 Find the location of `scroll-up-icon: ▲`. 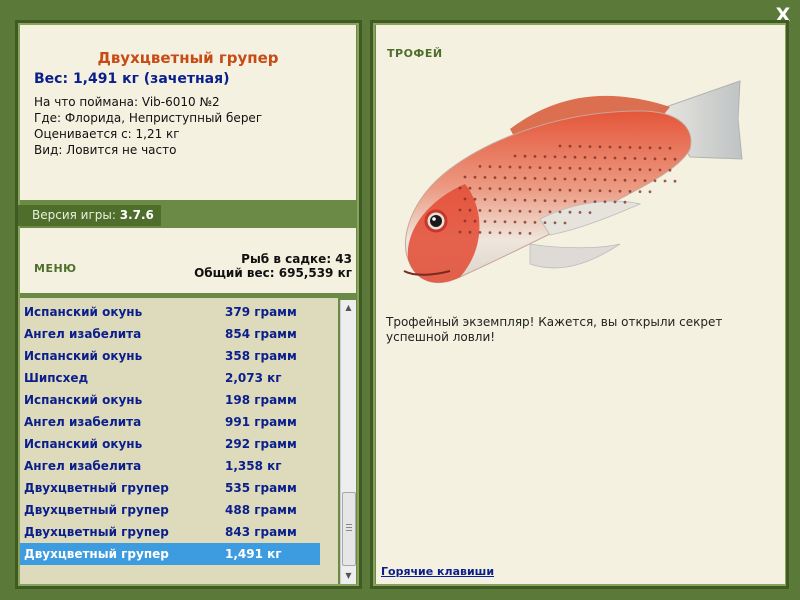

scroll-up-icon: ▲ is located at coordinates (348, 308).